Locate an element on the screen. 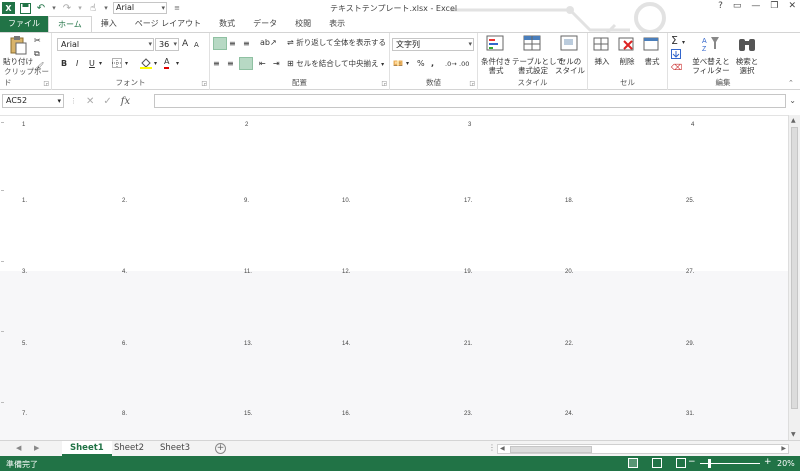  align-center-icon: ≡ is located at coordinates (230, 64).